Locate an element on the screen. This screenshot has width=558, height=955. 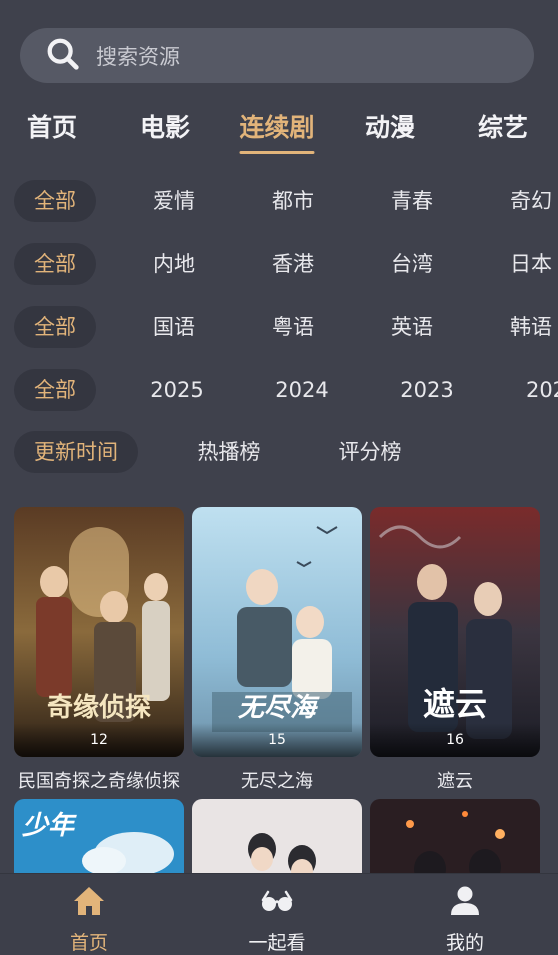
filter-language-option: 韩语 is located at coordinates (531, 327).